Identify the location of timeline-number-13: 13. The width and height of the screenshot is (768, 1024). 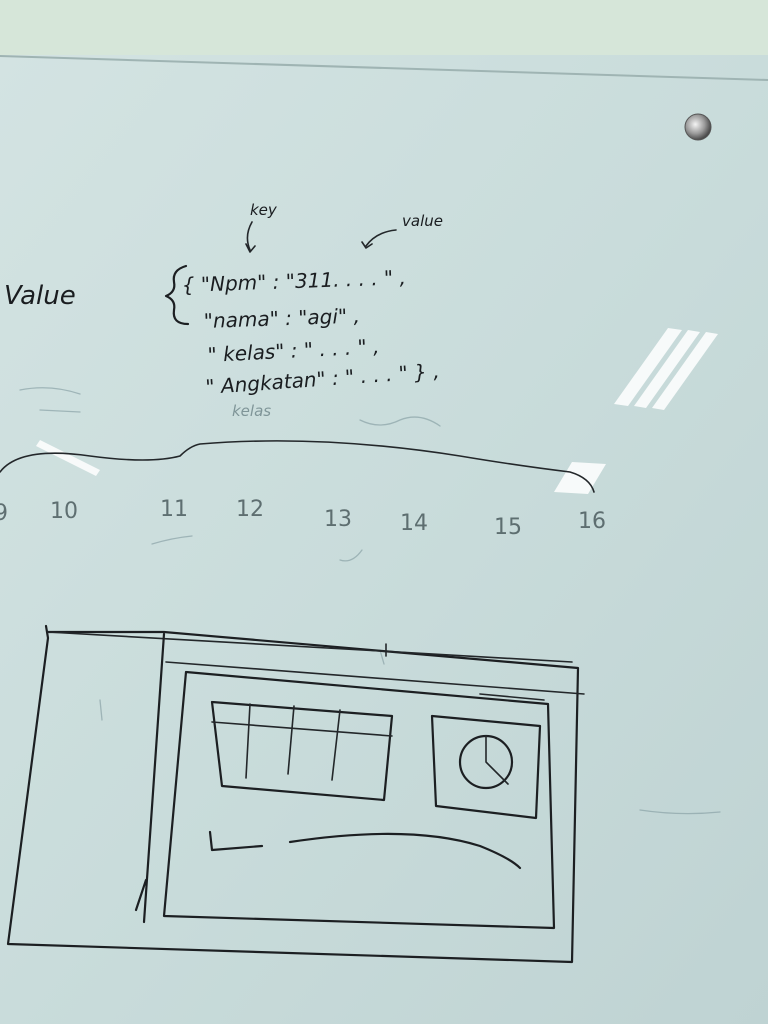
(338, 519).